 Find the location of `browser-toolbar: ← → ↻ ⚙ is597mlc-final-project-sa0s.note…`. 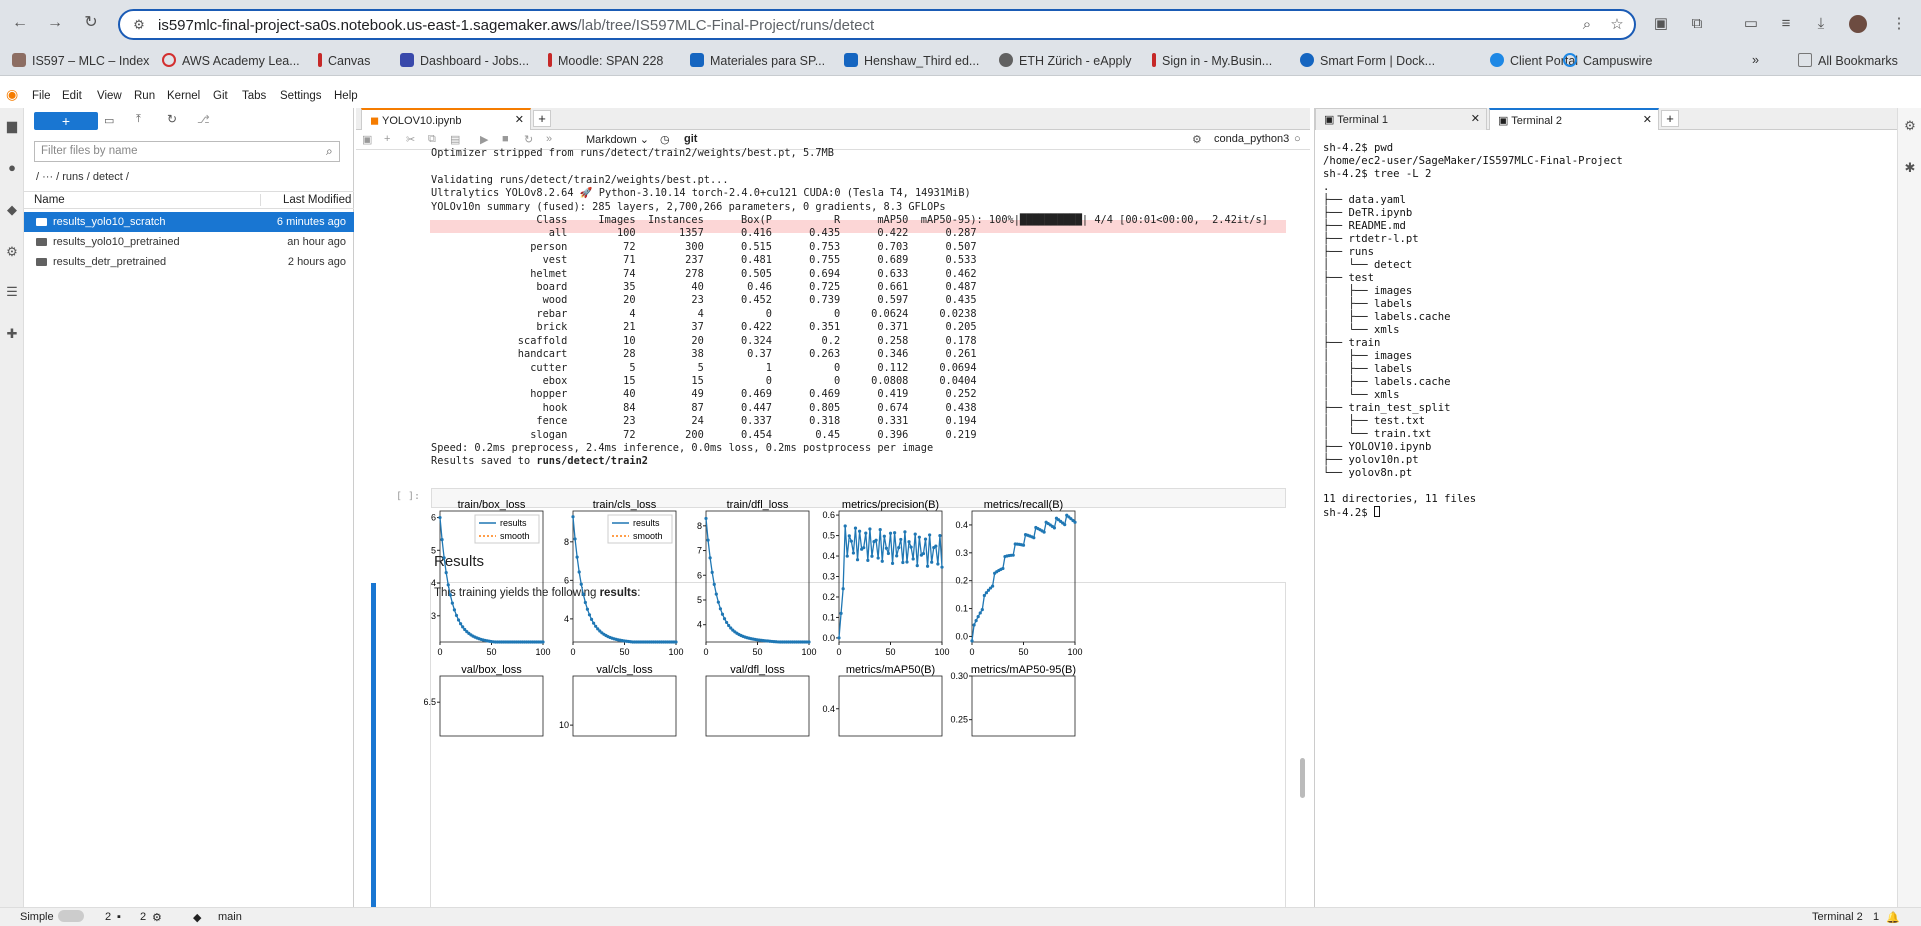

browser-toolbar: ← → ↻ ⚙ is597mlc-final-project-sa0s.note… is located at coordinates (960, 24).